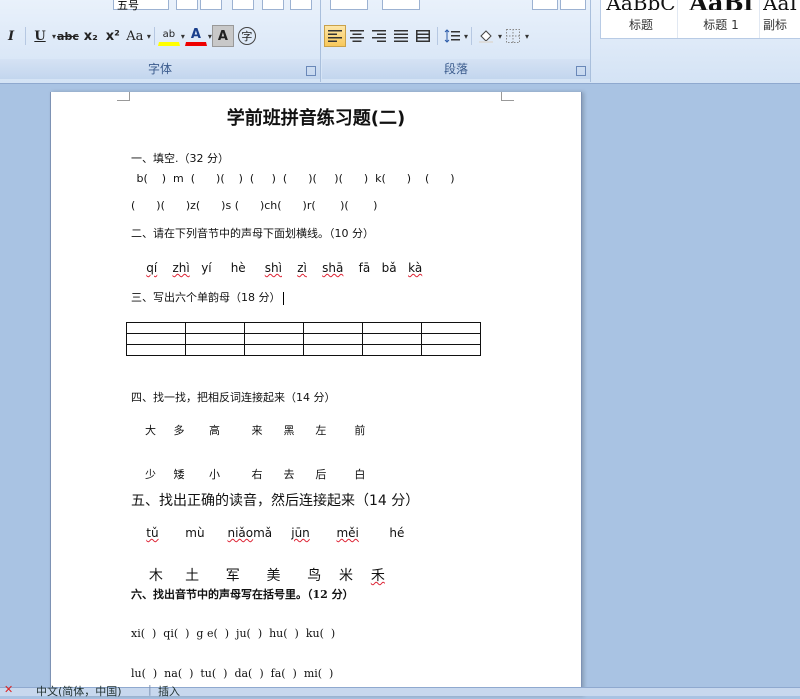 This screenshot has height=699, width=800. What do you see at coordinates (8, 689) in the screenshot?
I see `error-icon: ✕` at bounding box center [8, 689].